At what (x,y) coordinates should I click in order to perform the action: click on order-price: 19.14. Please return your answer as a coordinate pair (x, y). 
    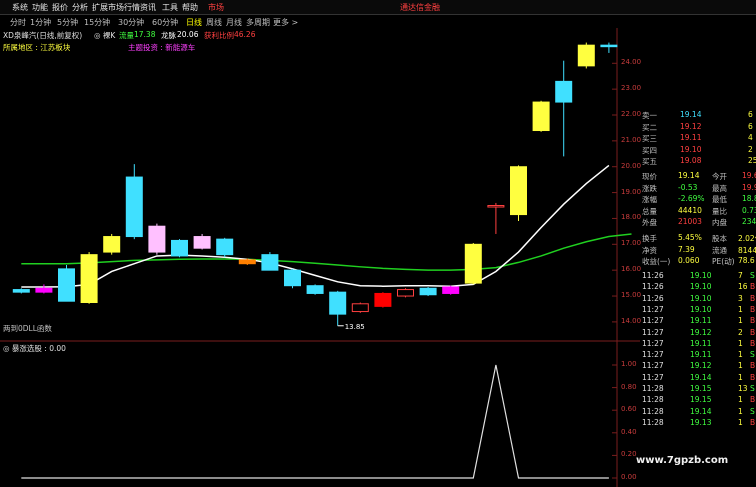
    Looking at the image, I should click on (691, 114).